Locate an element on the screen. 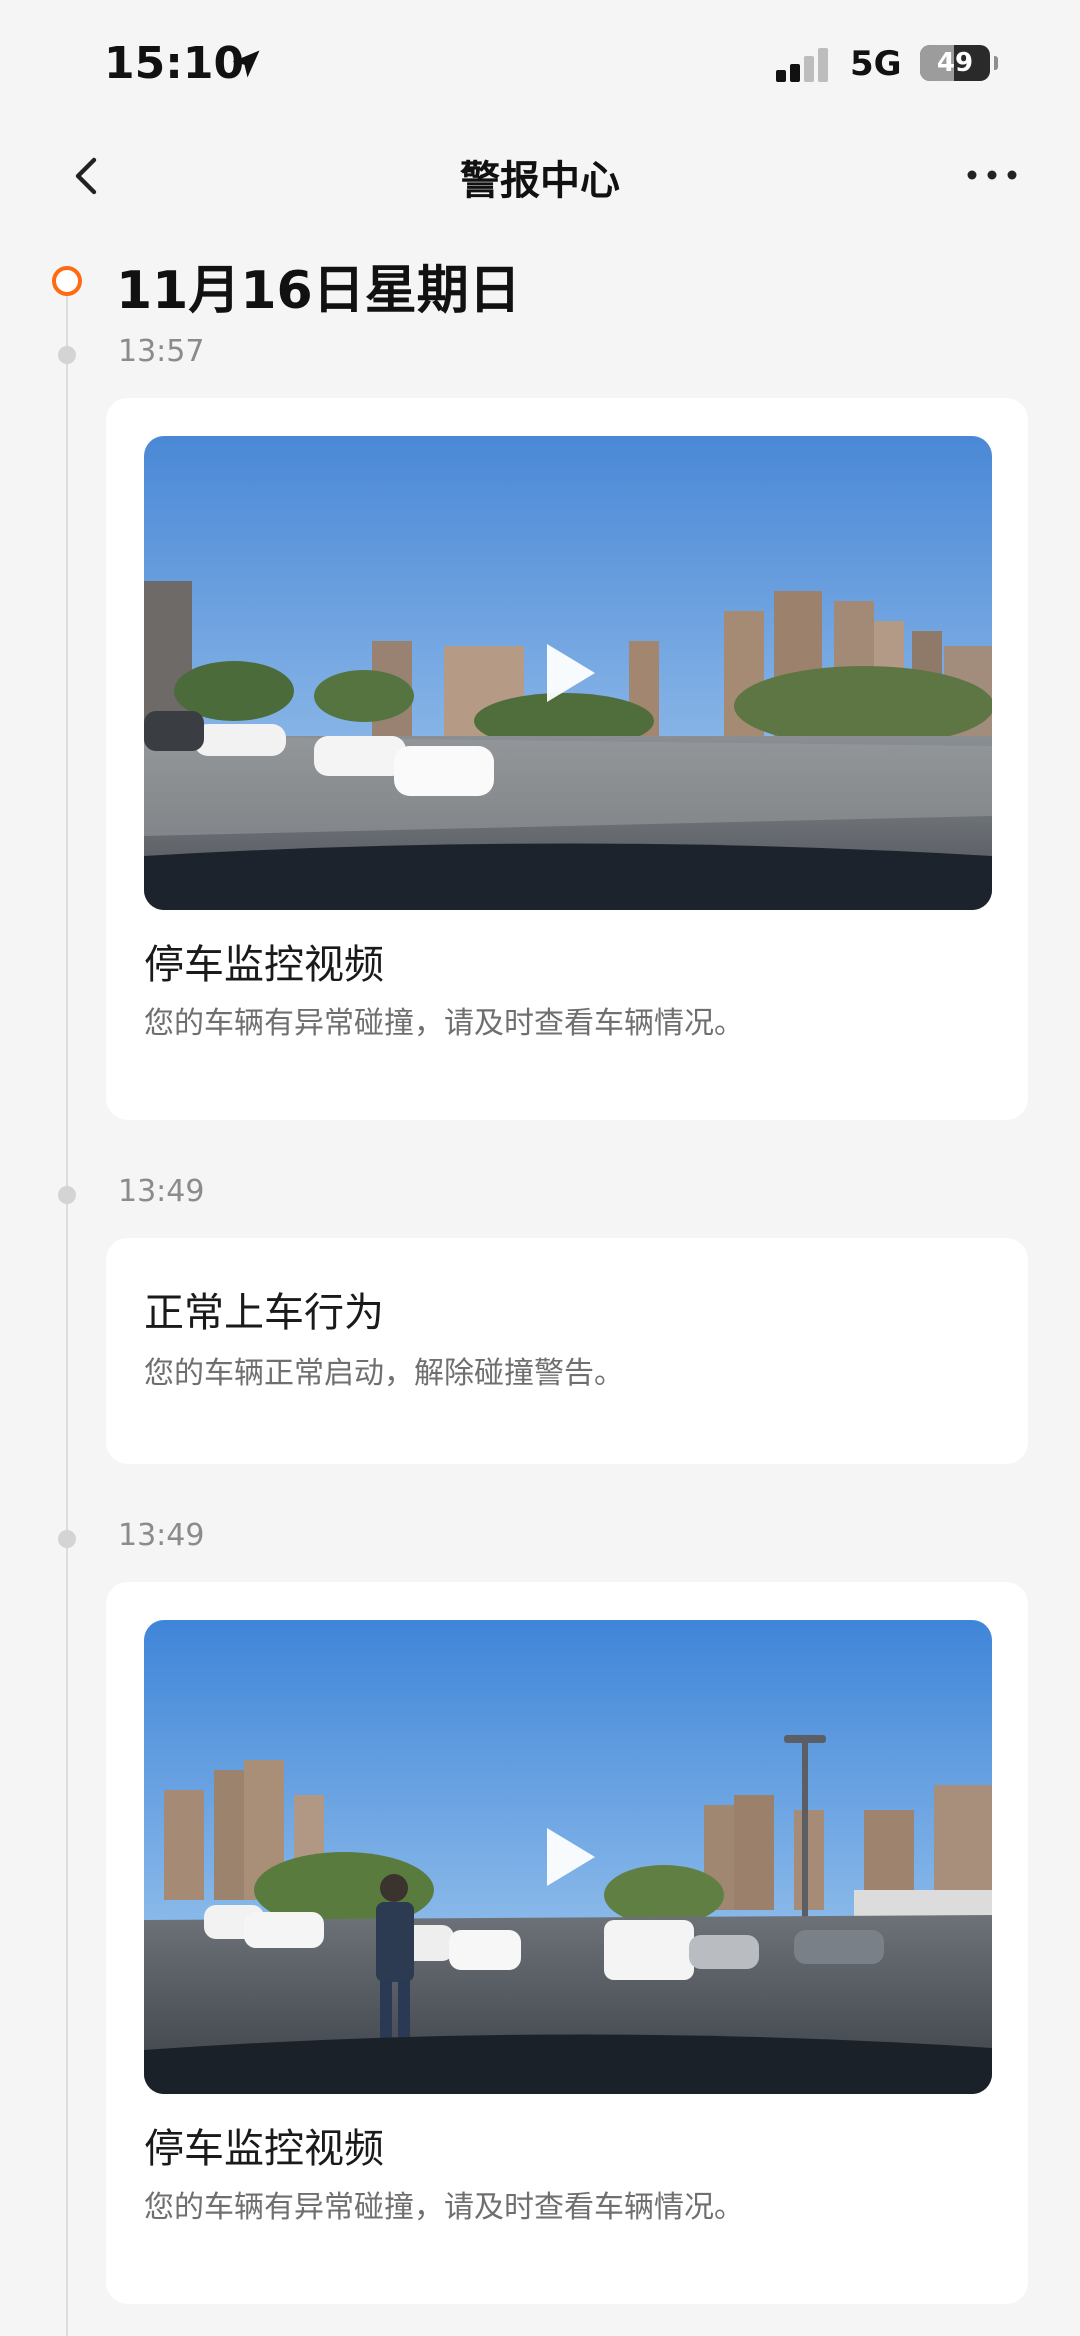  status-time: 15:10 is located at coordinates (174, 63).